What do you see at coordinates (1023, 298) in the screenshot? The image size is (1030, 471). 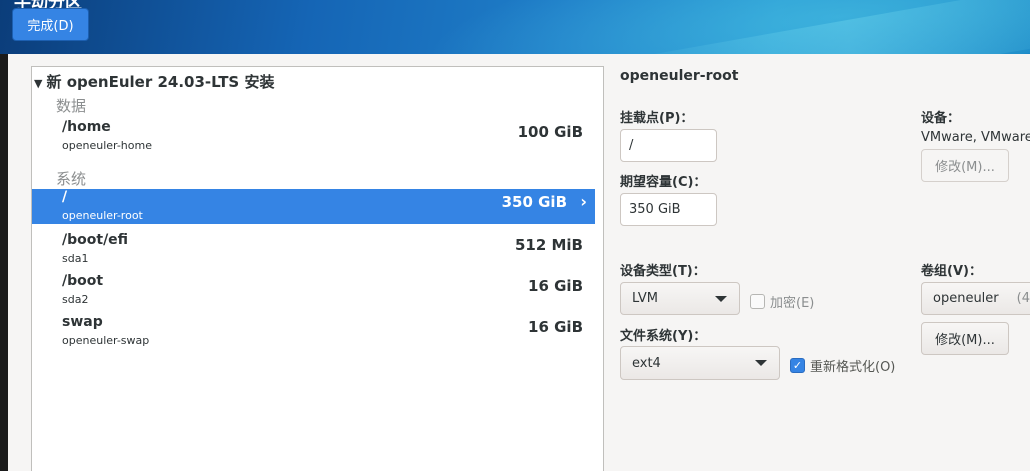 I see `volume-group-free-space: (4 M` at bounding box center [1023, 298].